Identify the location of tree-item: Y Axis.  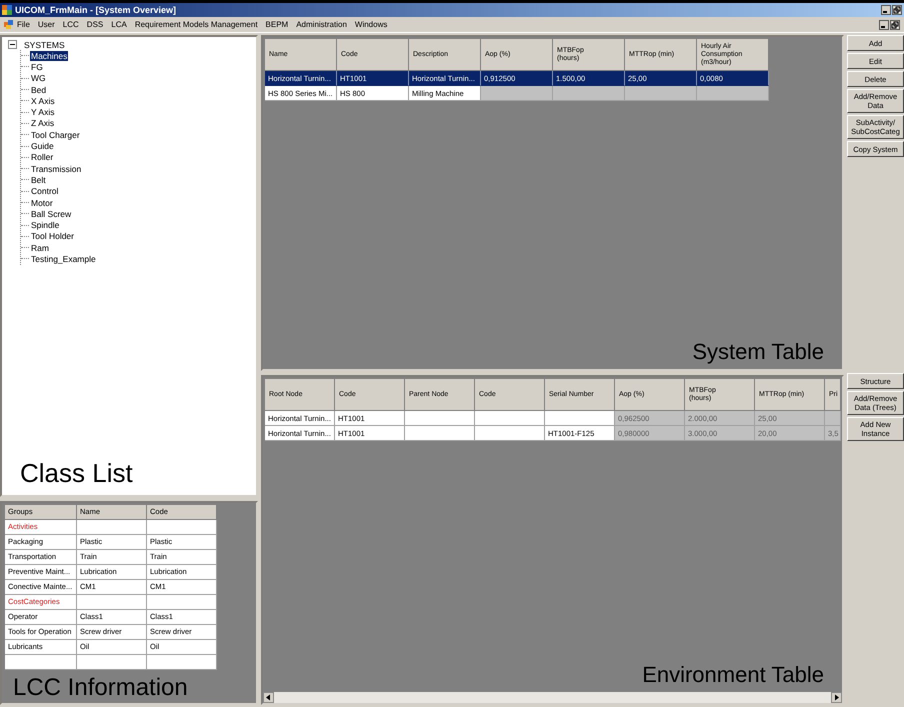
(43, 112).